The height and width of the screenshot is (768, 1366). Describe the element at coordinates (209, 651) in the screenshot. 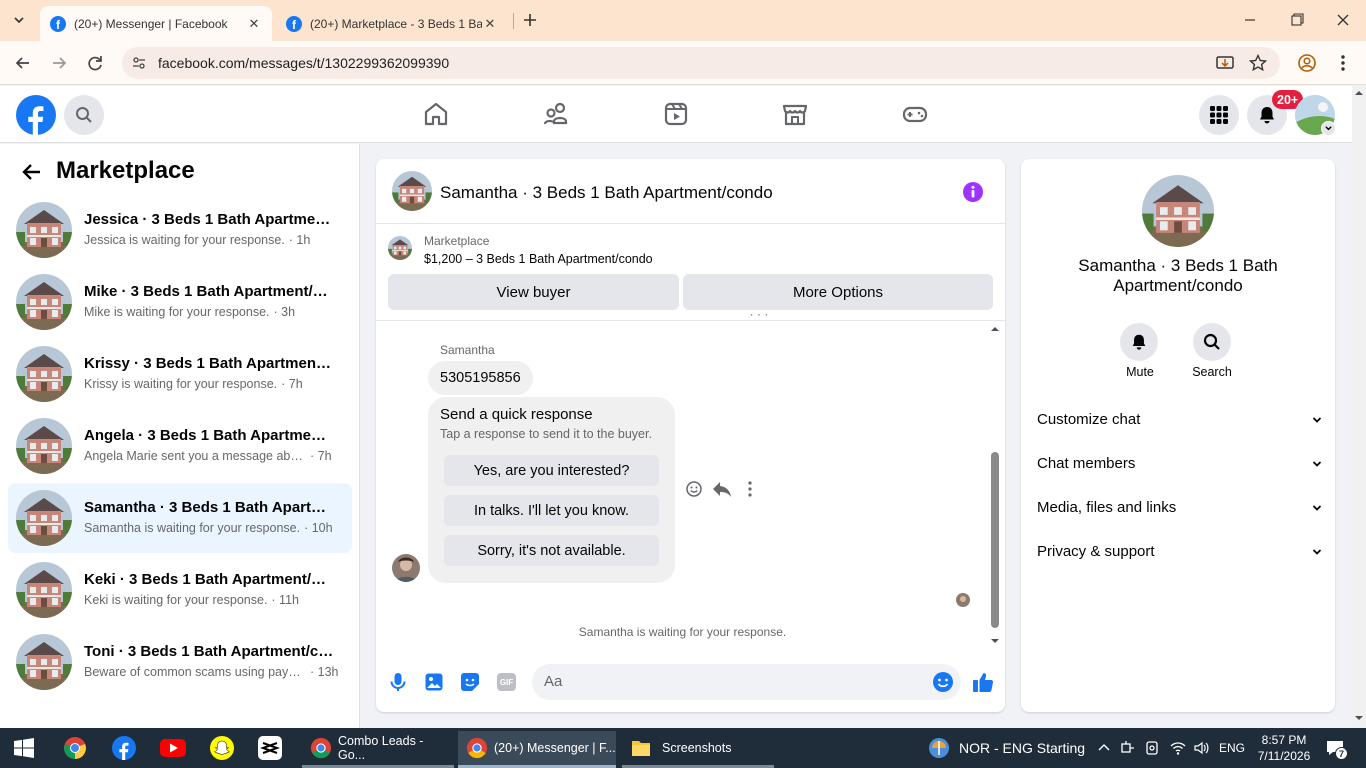

I see `conversation-name: Toni · 3 Beds 1 Bath Apartment/condo` at that location.